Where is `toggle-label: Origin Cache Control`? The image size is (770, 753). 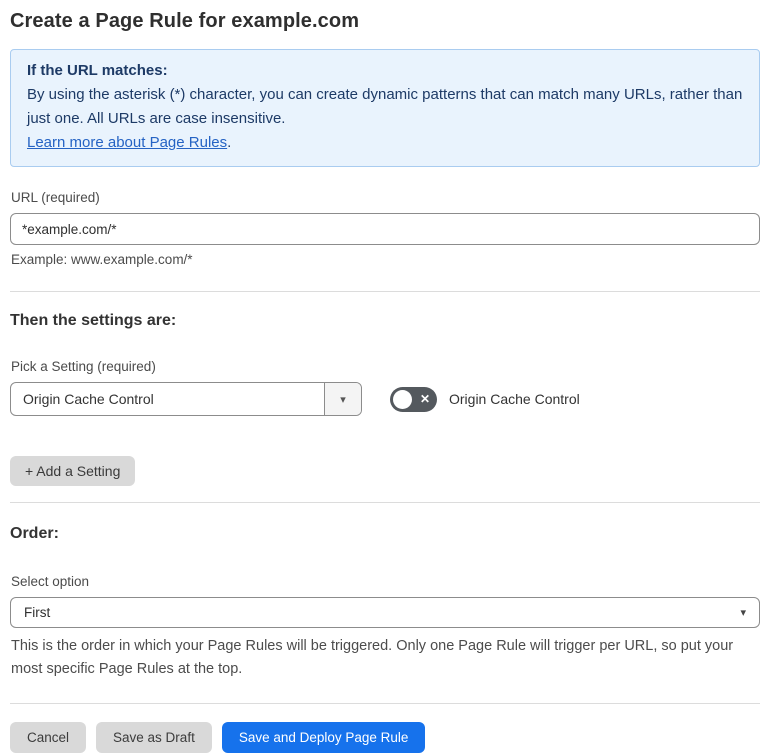
toggle-label: Origin Cache Control is located at coordinates (514, 399).